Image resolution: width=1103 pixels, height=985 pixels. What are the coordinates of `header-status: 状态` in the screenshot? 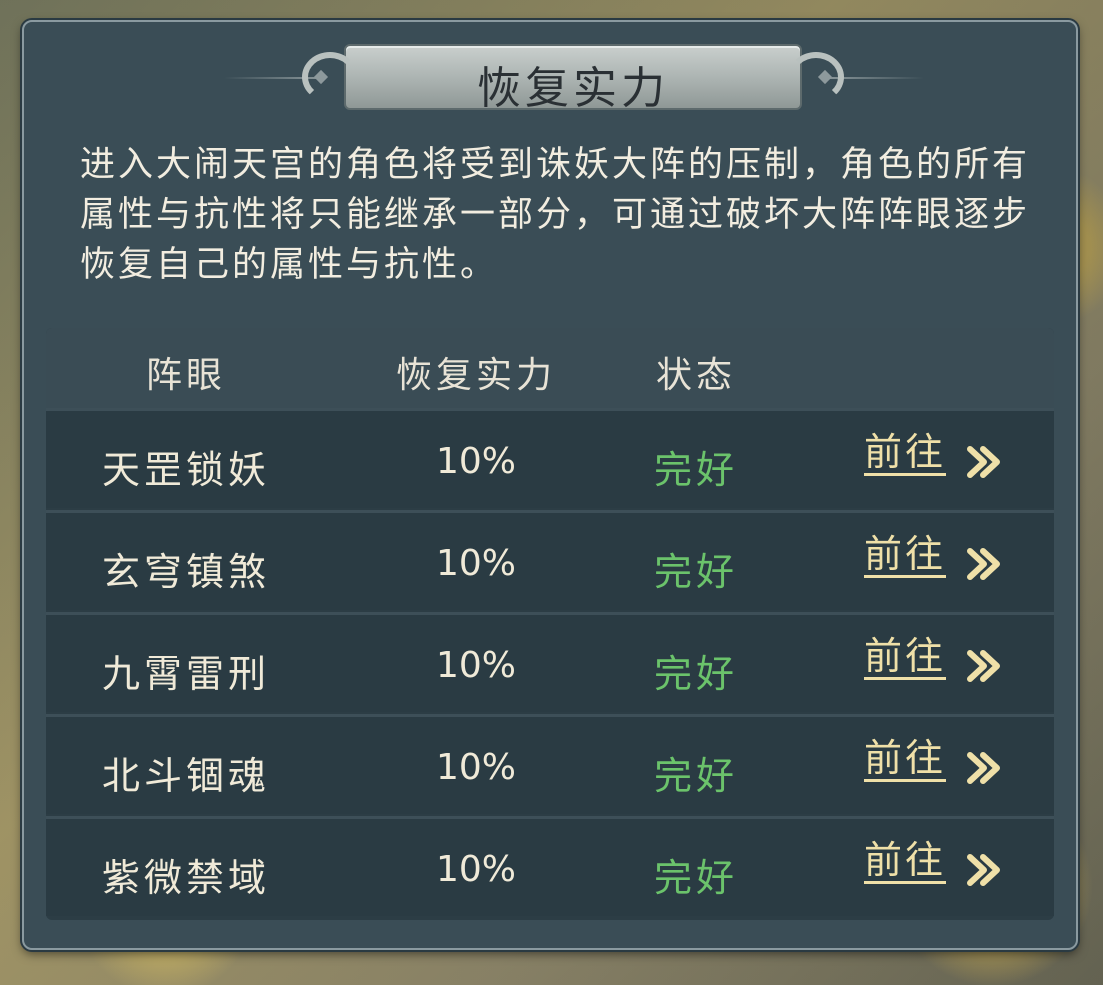 It's located at (695, 375).